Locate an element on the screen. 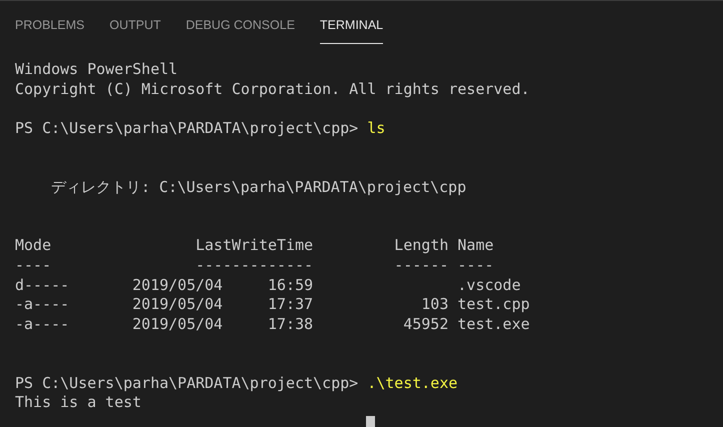 This screenshot has height=427, width=723. panel-tab: PROBLEMS is located at coordinates (49, 29).